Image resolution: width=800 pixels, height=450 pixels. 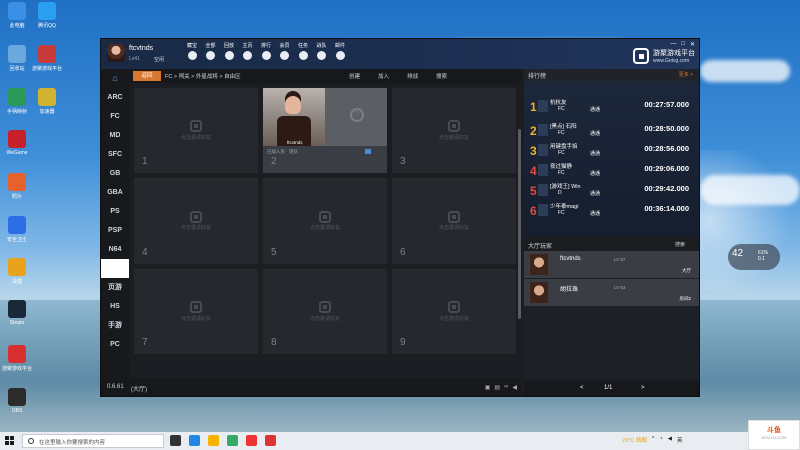 I want to click on room-action-button: 排战, so click(x=412, y=76).